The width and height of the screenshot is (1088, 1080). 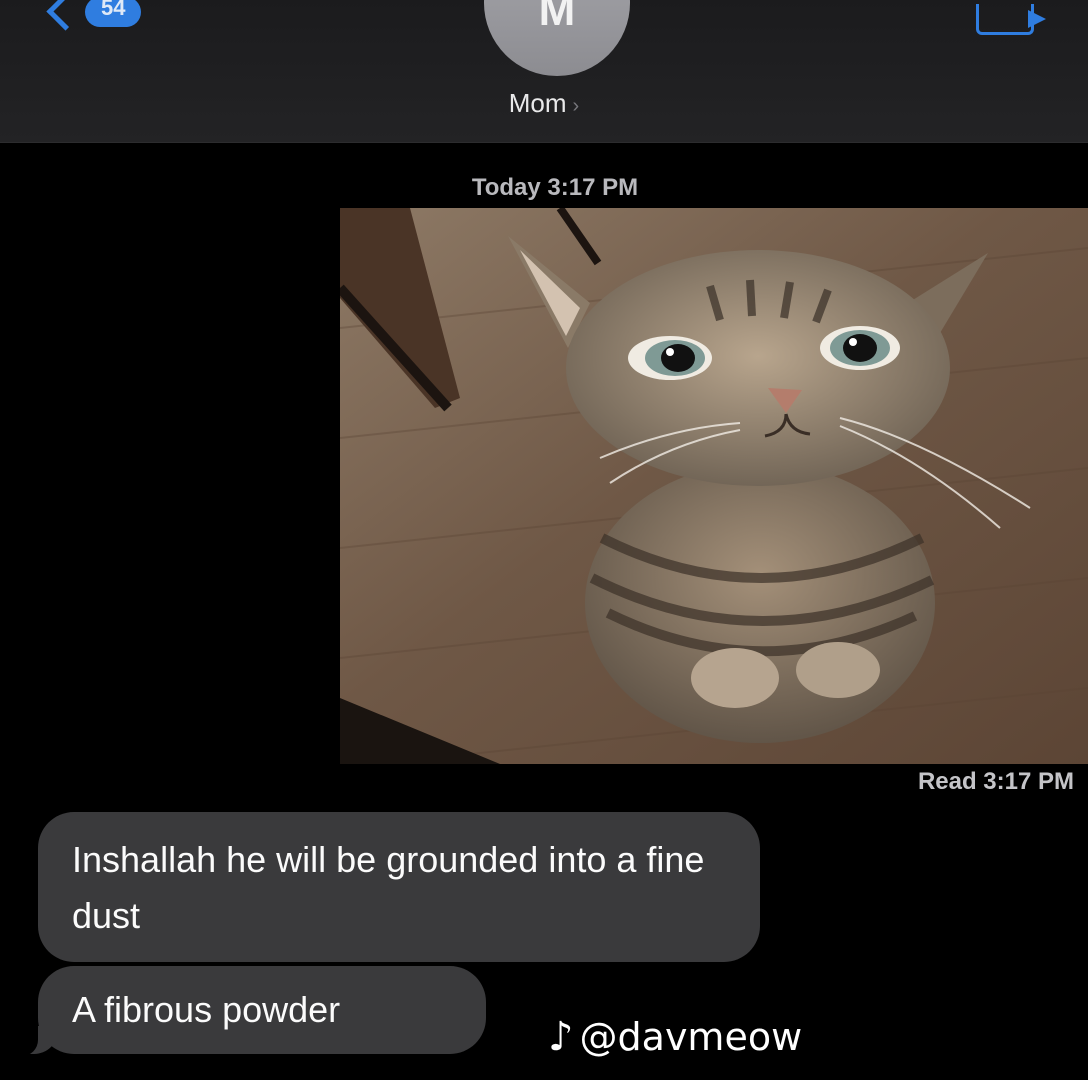 What do you see at coordinates (561, 1037) in the screenshot?
I see `tiktok-note-icon: ♪` at bounding box center [561, 1037].